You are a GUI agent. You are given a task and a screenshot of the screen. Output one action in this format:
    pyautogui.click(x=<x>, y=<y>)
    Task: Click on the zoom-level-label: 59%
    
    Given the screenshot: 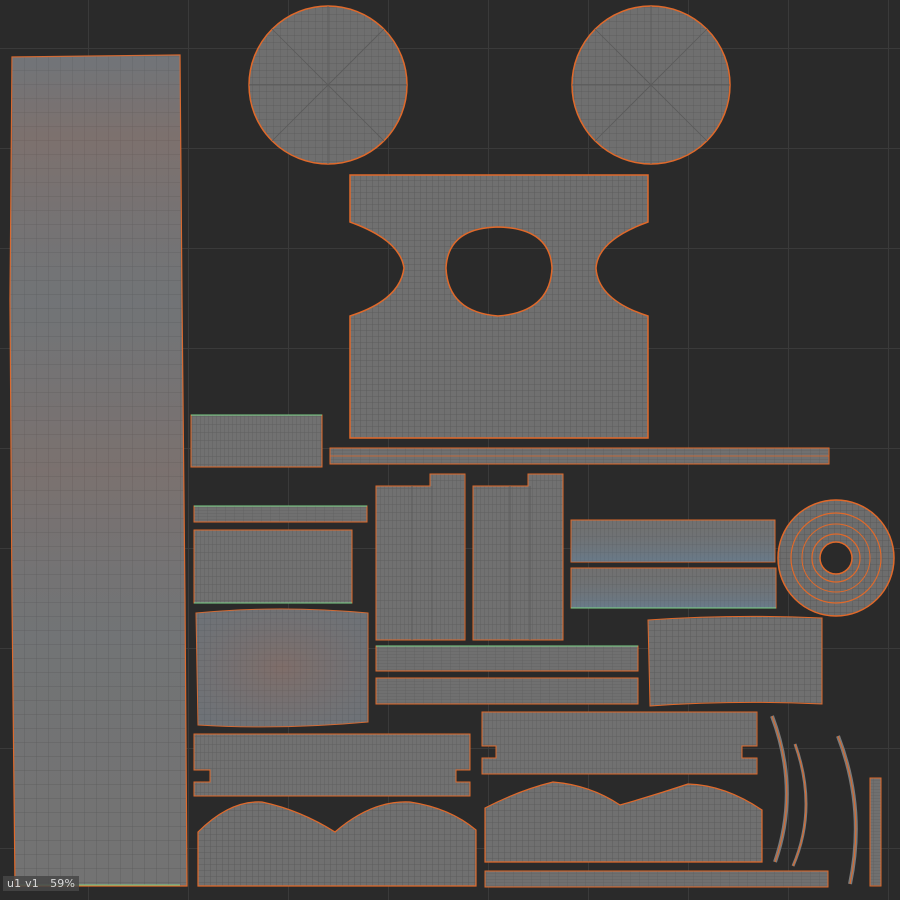 What is the action you would take?
    pyautogui.click(x=63, y=883)
    